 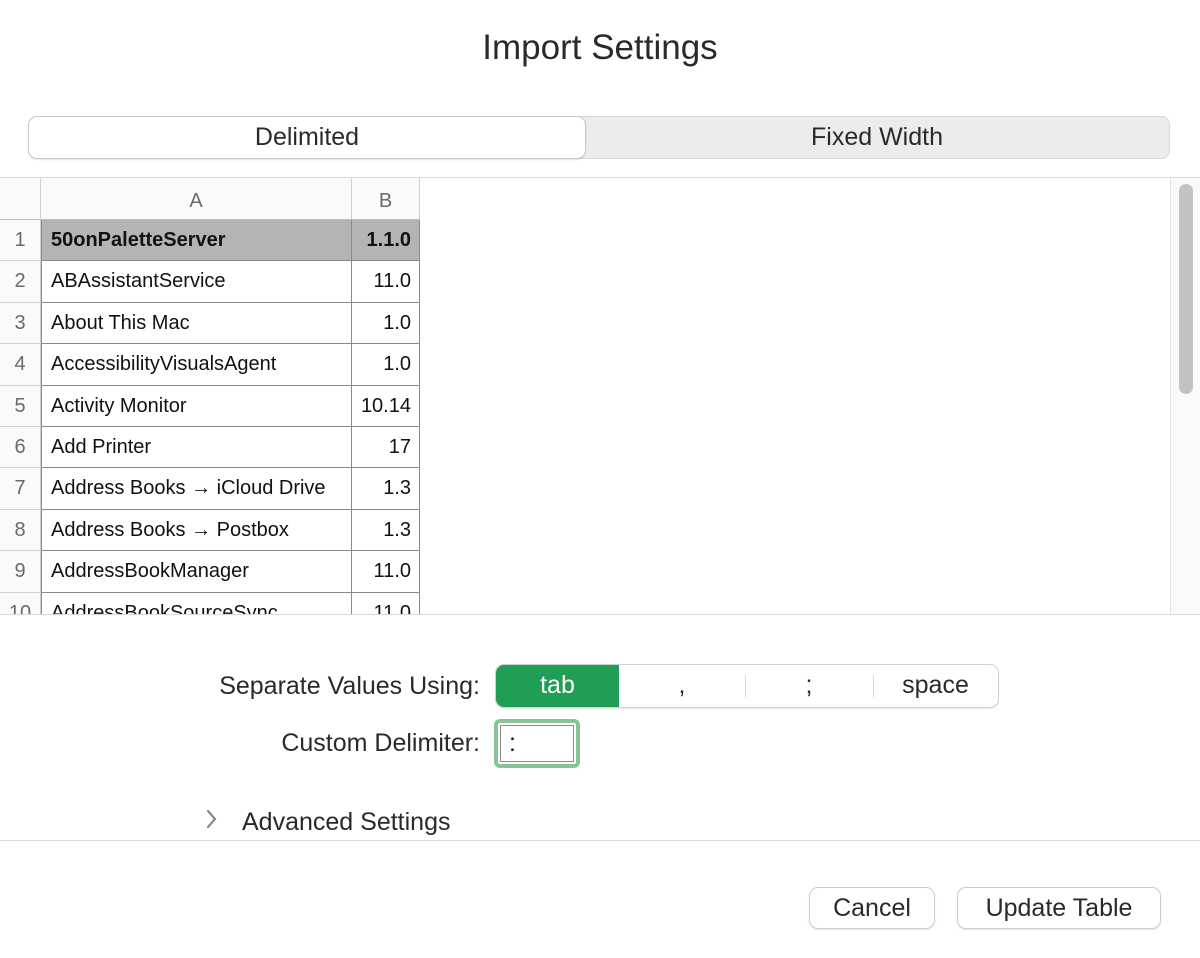 What do you see at coordinates (196, 572) in the screenshot?
I see `cell-a: AddressBookManager` at bounding box center [196, 572].